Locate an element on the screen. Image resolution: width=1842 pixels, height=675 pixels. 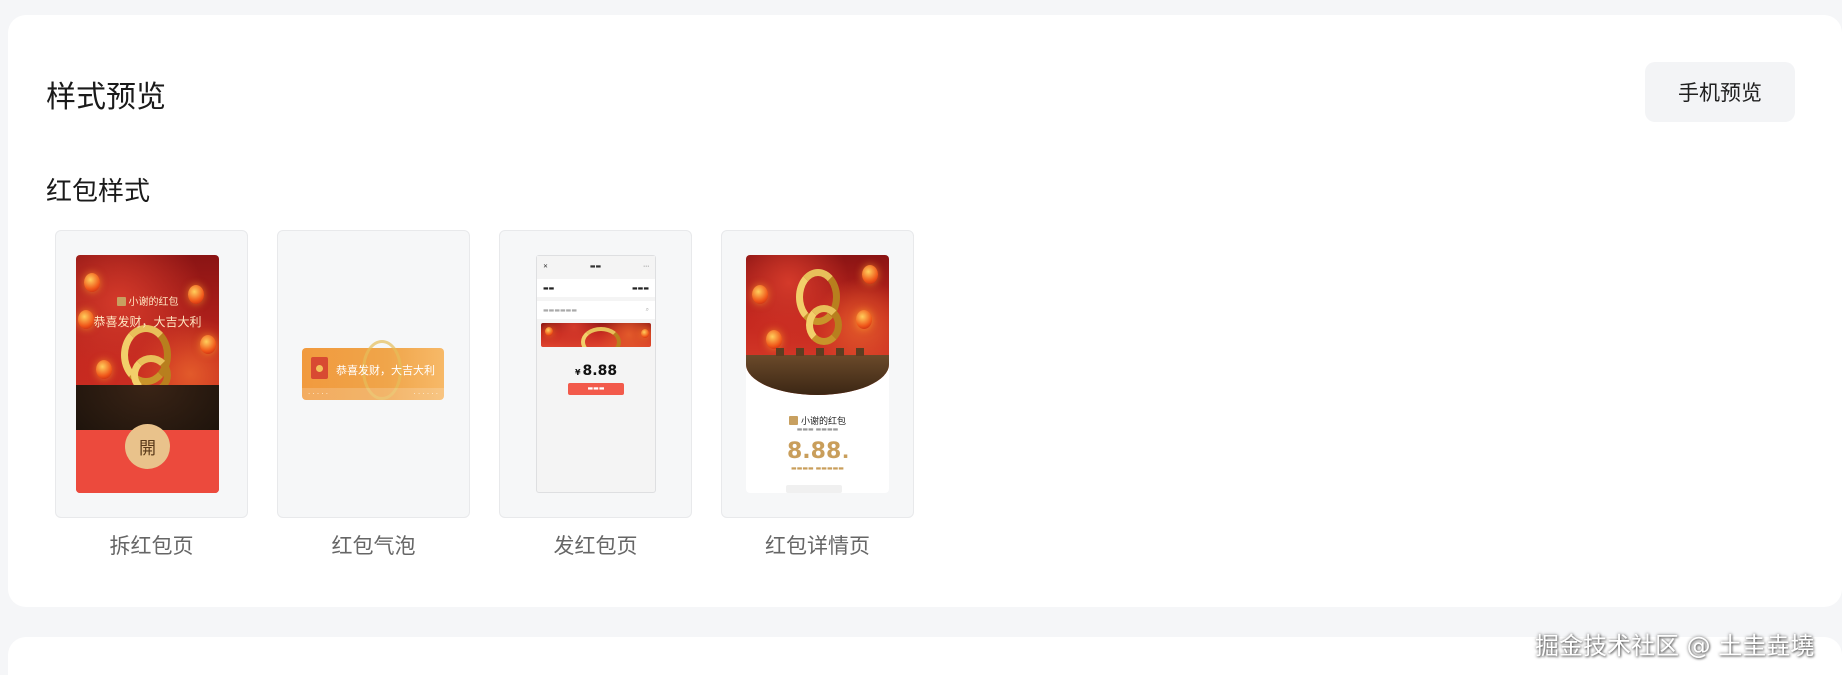
style-option-send-page: ✕ ▬▬ ⋯ ▬▬ ▬▬▬ ▬▬▬▬▬▬ ⌕ ¥8.88 ▬▬▬ 发红包页 is located at coordinates (595, 395).